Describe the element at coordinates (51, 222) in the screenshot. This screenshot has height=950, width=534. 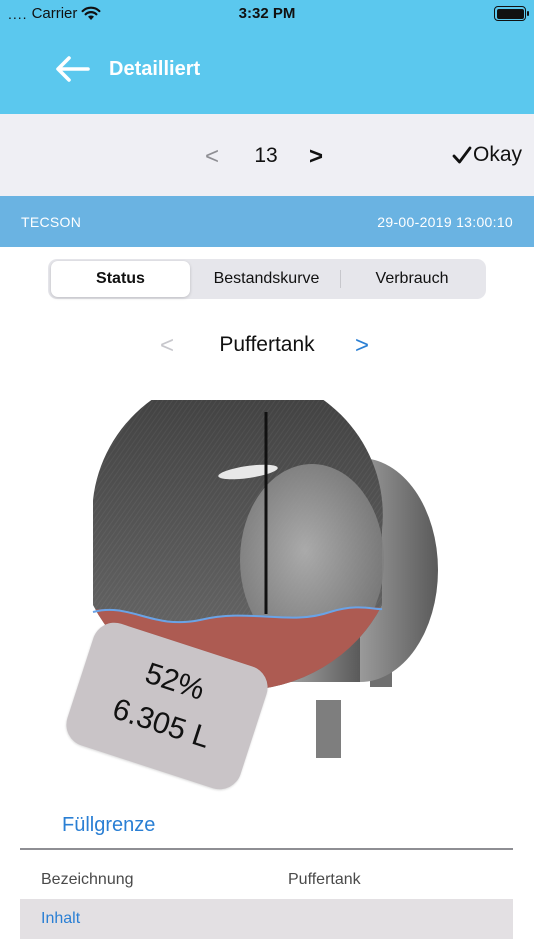
I see `brand-label: TECSON` at that location.